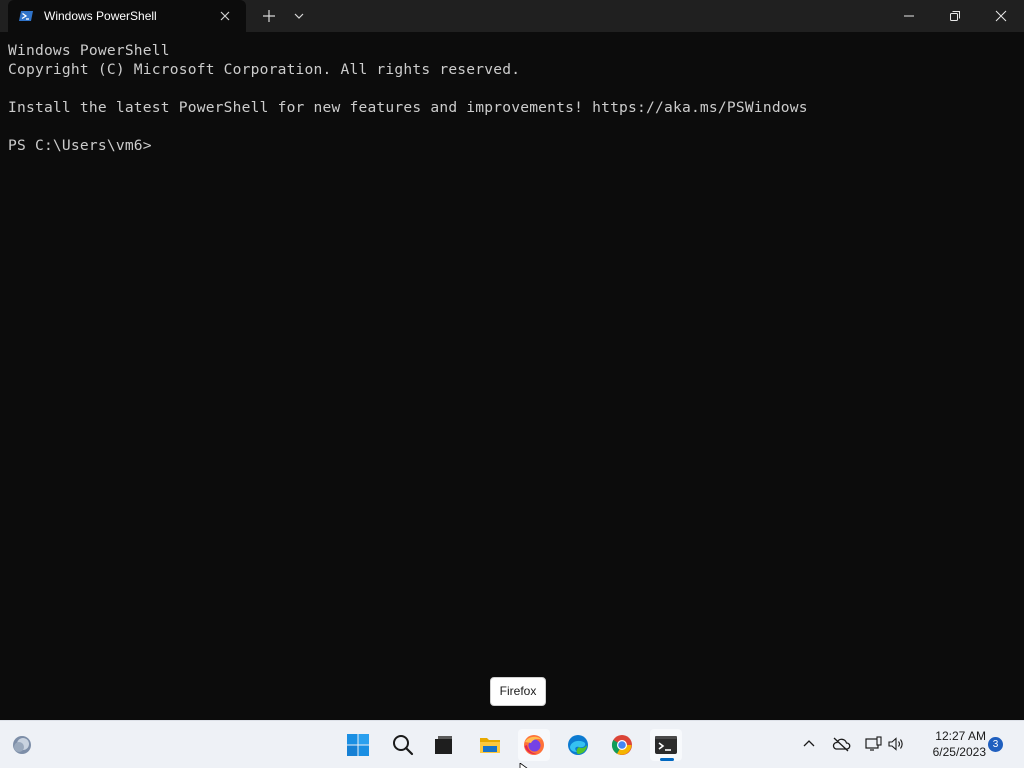 This screenshot has width=1024, height=768. I want to click on volume-icon, so click(896, 744).